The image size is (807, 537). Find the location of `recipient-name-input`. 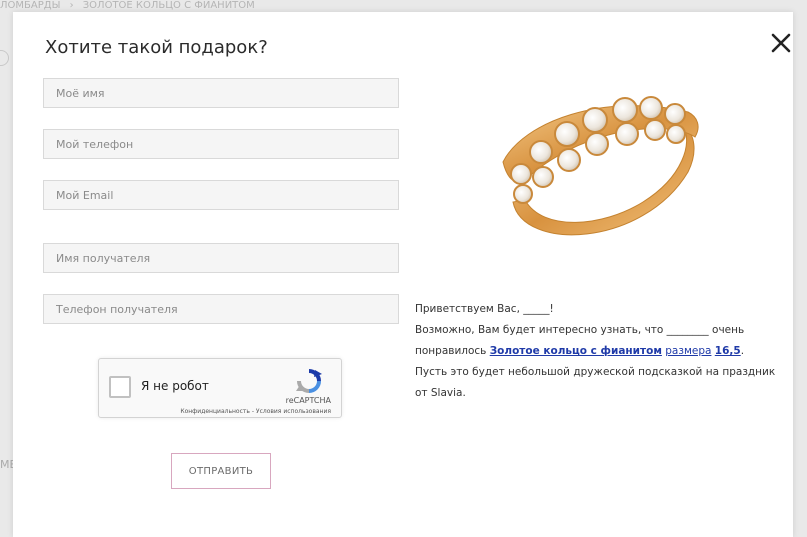

recipient-name-input is located at coordinates (221, 258).